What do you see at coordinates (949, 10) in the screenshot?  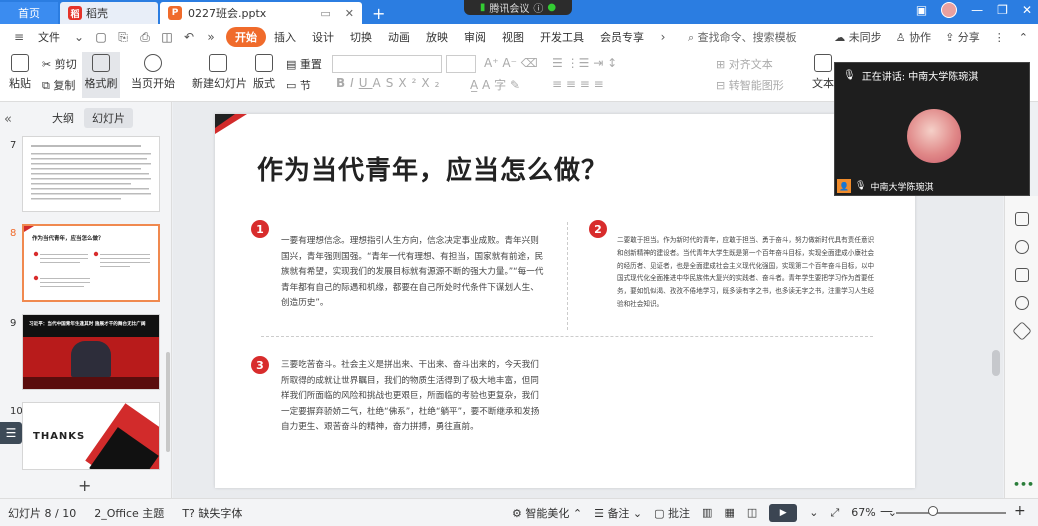 I see `user-avatar` at bounding box center [949, 10].